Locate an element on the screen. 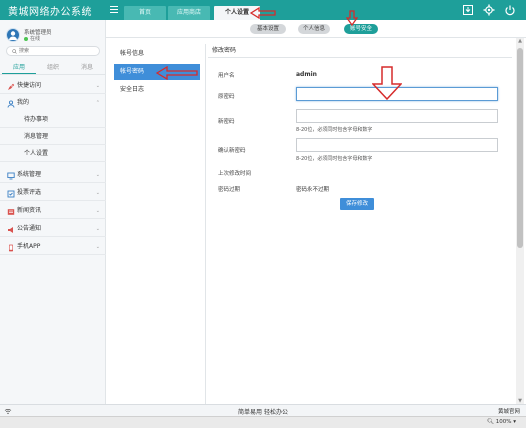 The width and height of the screenshot is (526, 428). menu-label: 公告通知 is located at coordinates (29, 228).